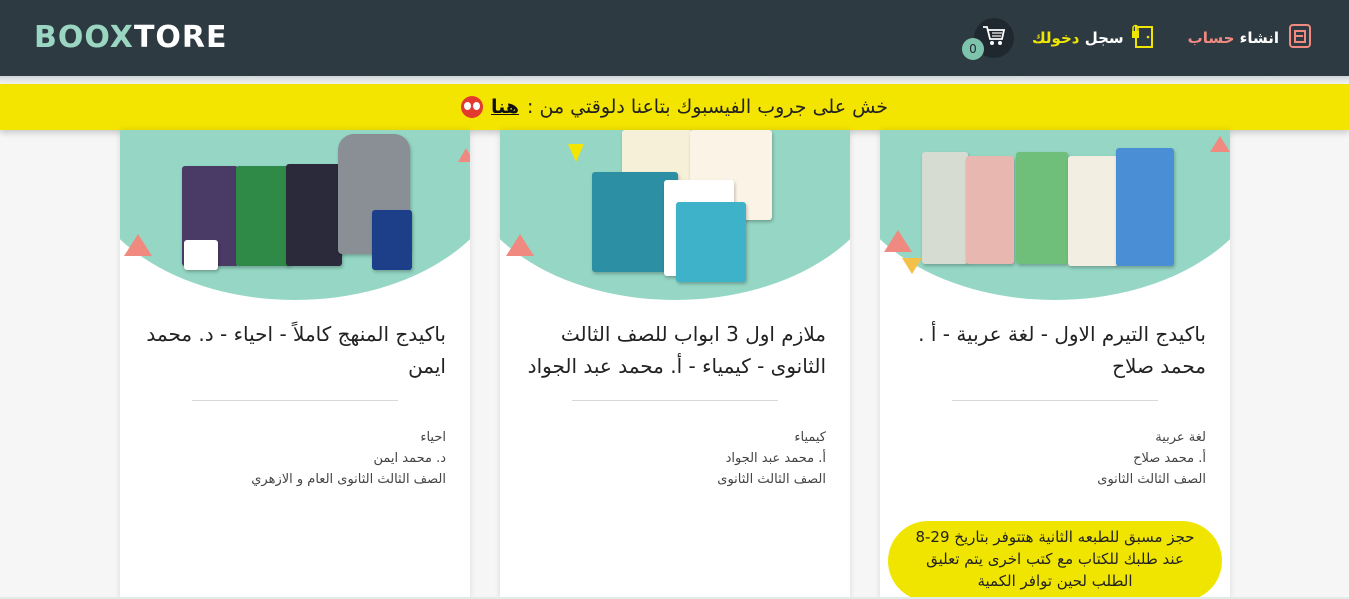  I want to click on header-shadow, so click(674, 80).